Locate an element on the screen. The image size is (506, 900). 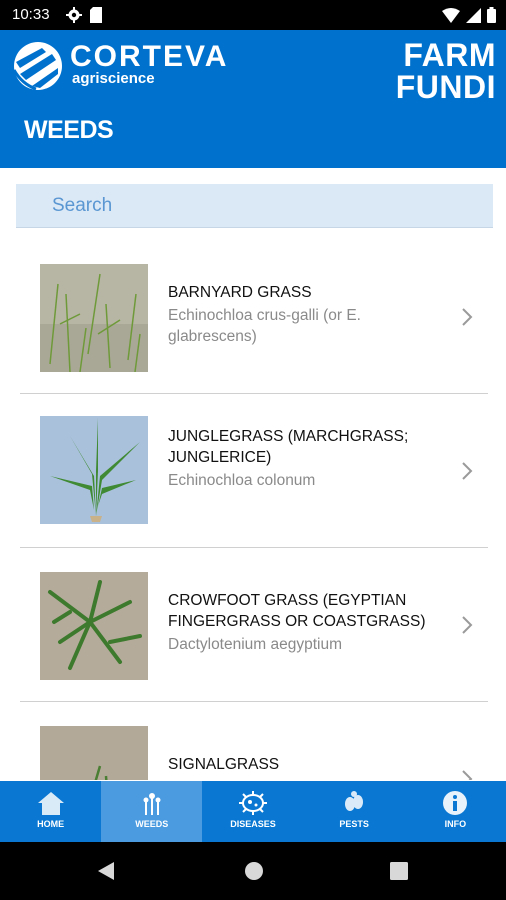
home-icon is located at coordinates (50, 803).